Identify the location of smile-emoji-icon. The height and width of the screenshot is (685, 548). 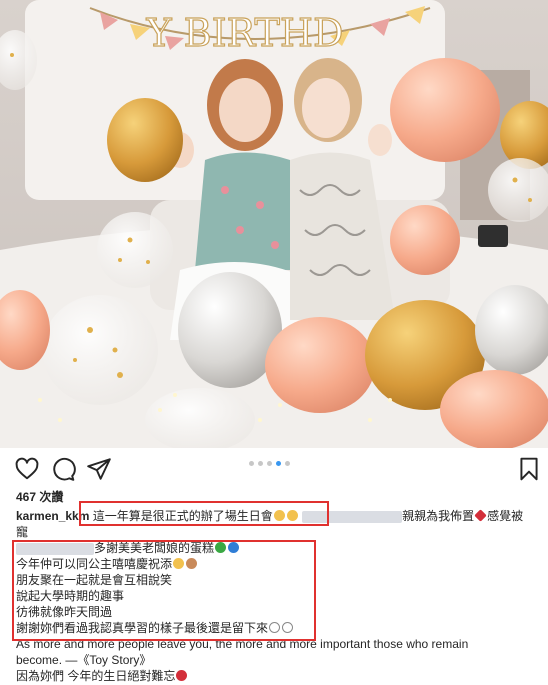
(279, 515).